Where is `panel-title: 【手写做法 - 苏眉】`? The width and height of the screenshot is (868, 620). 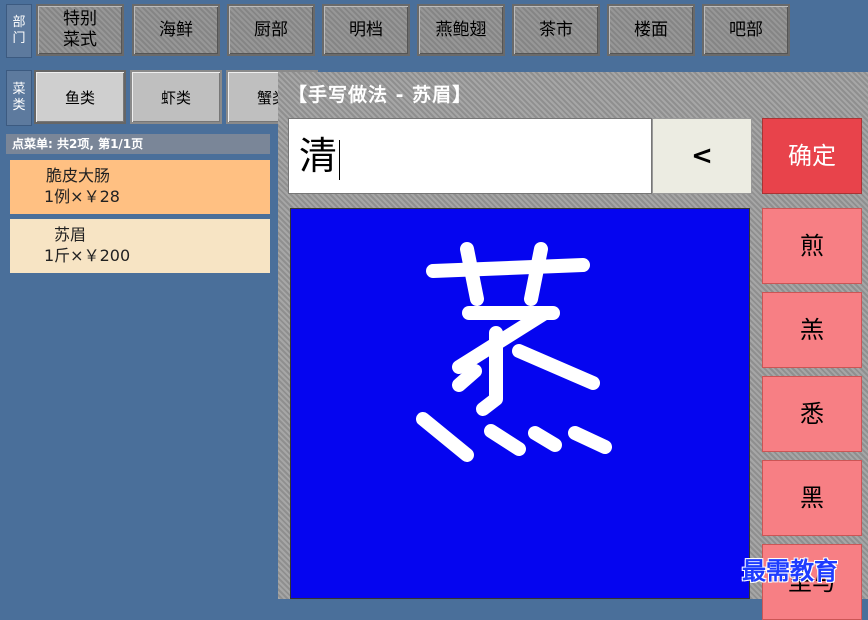 panel-title: 【手写做法 - 苏眉】 is located at coordinates (380, 95).